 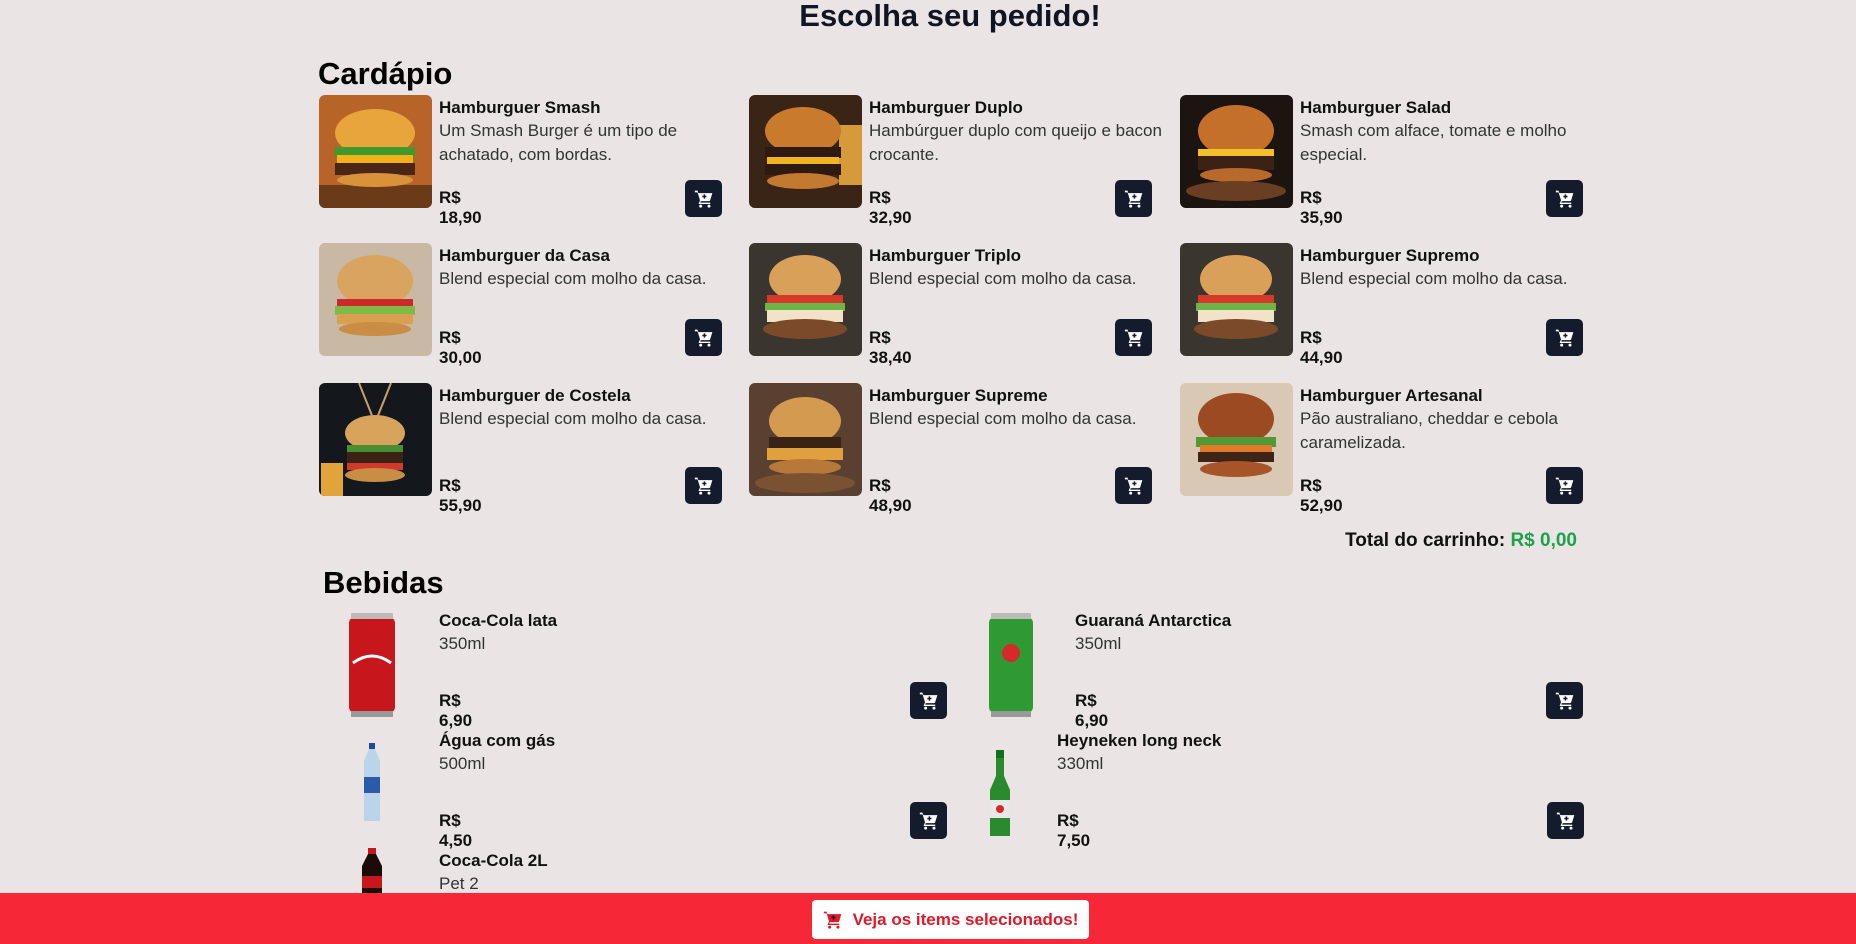 I want to click on item-name: Heyneken long neck, so click(x=1139, y=740).